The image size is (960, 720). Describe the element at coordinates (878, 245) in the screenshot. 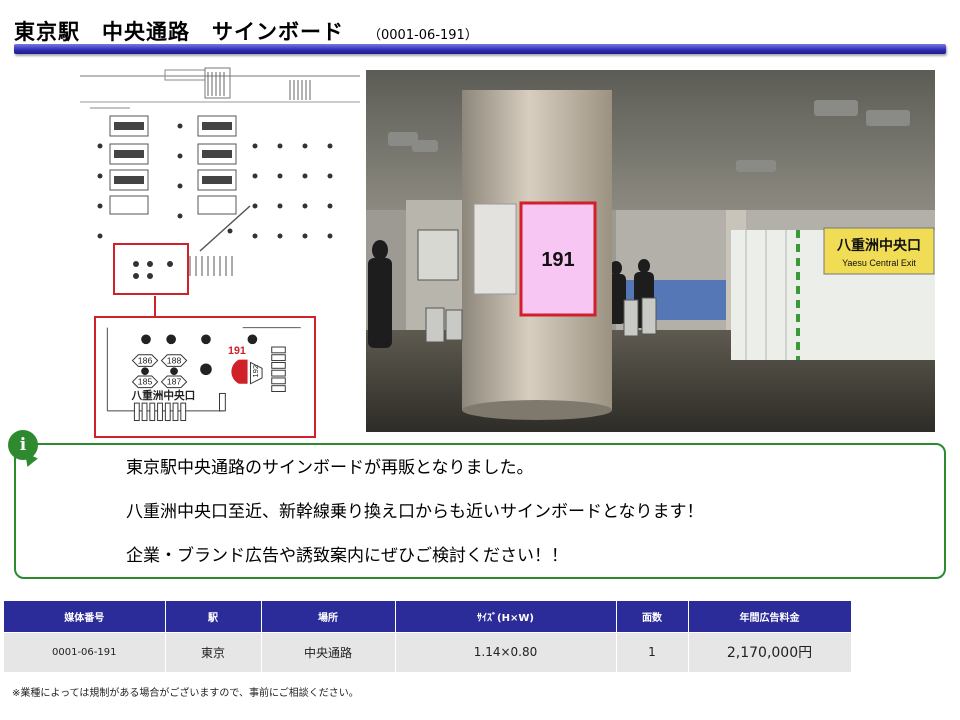

I see `photo-exit-sign-jp: 八重洲中央口` at that location.